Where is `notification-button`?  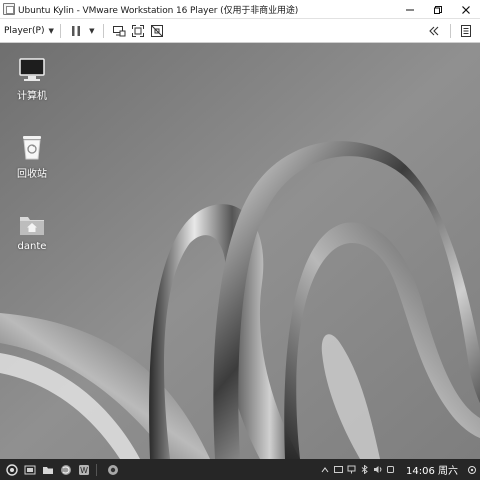
notification-button is located at coordinates (472, 469).